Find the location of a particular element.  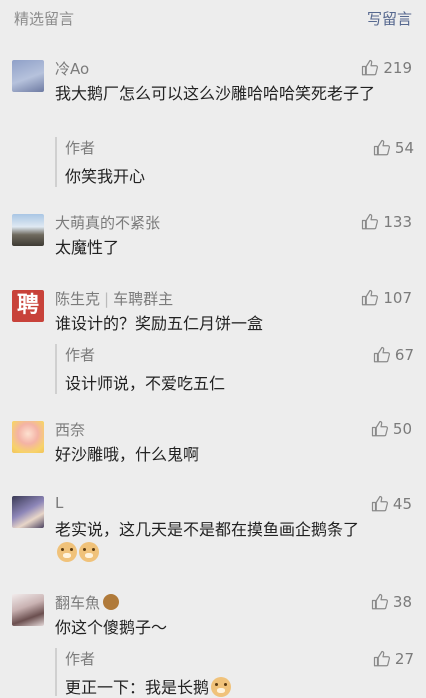

bear-emoji-icon is located at coordinates (111, 602).